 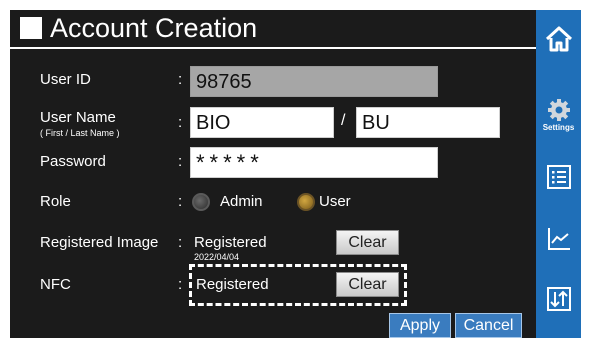 I want to click on nfc-status: Registered, so click(x=232, y=284).